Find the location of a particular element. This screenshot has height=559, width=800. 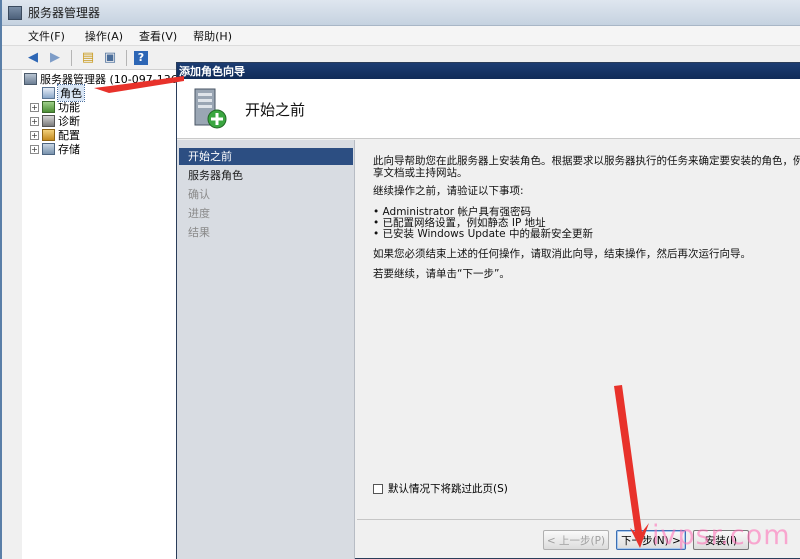

watermark-text: ivpsr.com is located at coordinates (721, 535).